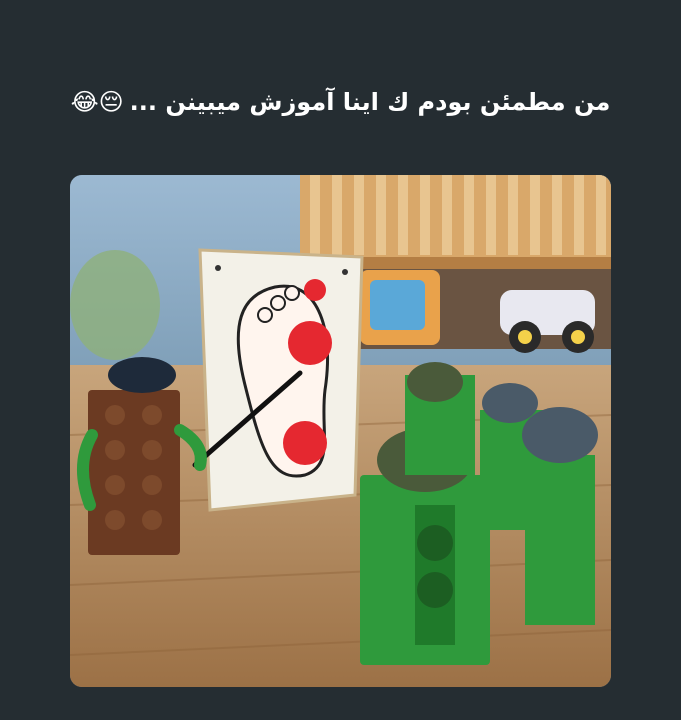 This screenshot has height=720, width=681. Describe the element at coordinates (97, 102) in the screenshot. I see `caption-emojis: 😔😂` at that location.